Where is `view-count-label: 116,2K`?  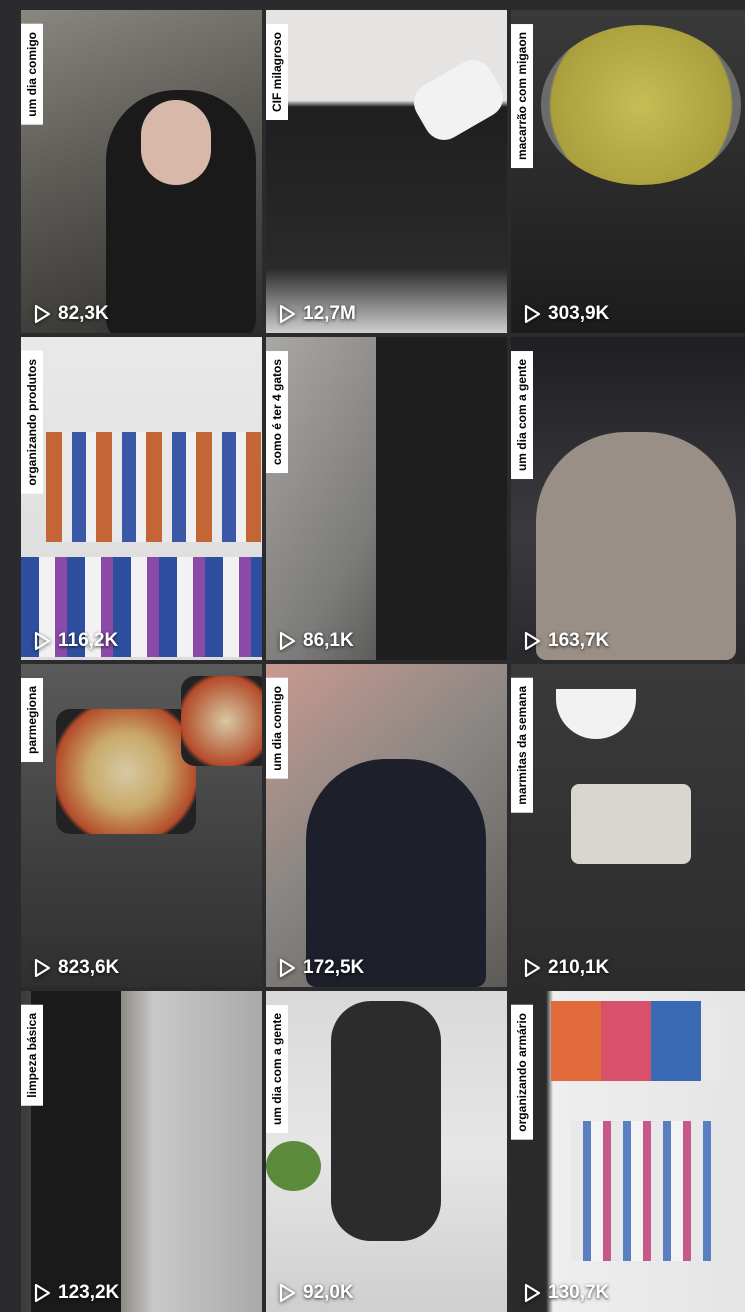 view-count-label: 116,2K is located at coordinates (88, 640).